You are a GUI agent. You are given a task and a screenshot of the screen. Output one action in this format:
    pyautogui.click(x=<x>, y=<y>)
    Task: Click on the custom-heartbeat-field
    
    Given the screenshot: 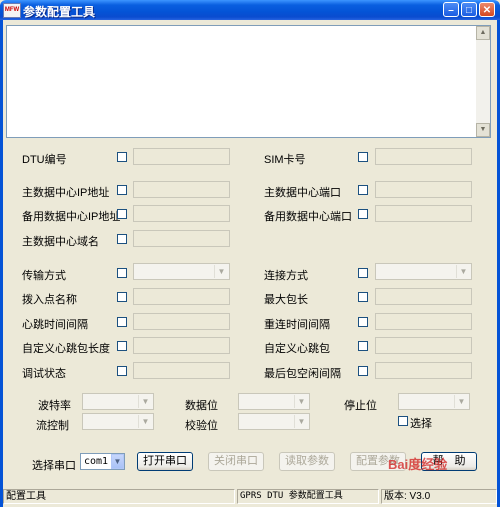 What is the action you would take?
    pyautogui.click(x=423, y=345)
    